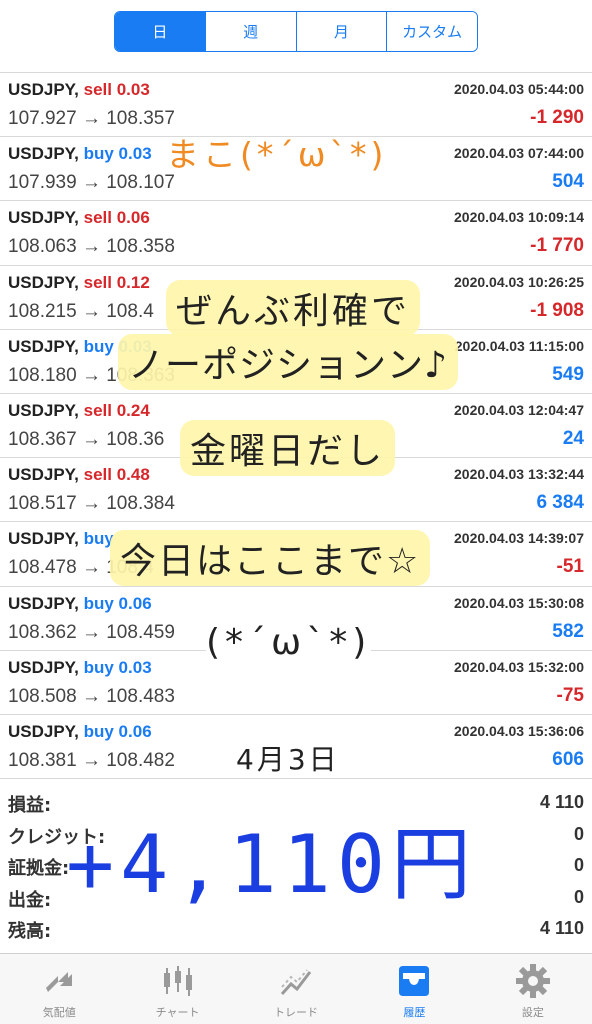  Describe the element at coordinates (519, 538) in the screenshot. I see `trade-time: 2020.04.03 14:39:07` at that location.